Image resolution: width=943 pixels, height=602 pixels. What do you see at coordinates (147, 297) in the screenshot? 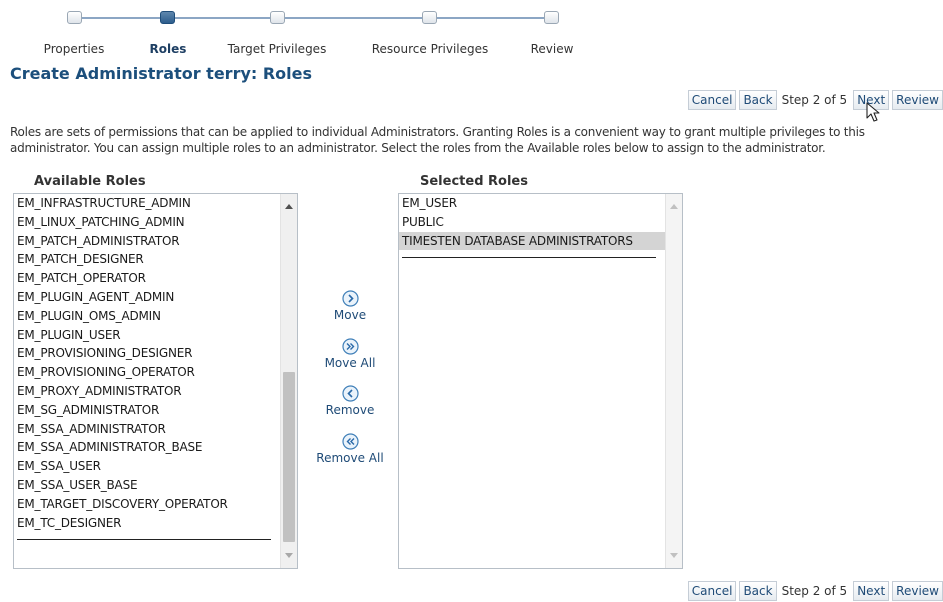
I see `list-item: EM_PLUGIN_AGENT_ADMIN` at bounding box center [147, 297].